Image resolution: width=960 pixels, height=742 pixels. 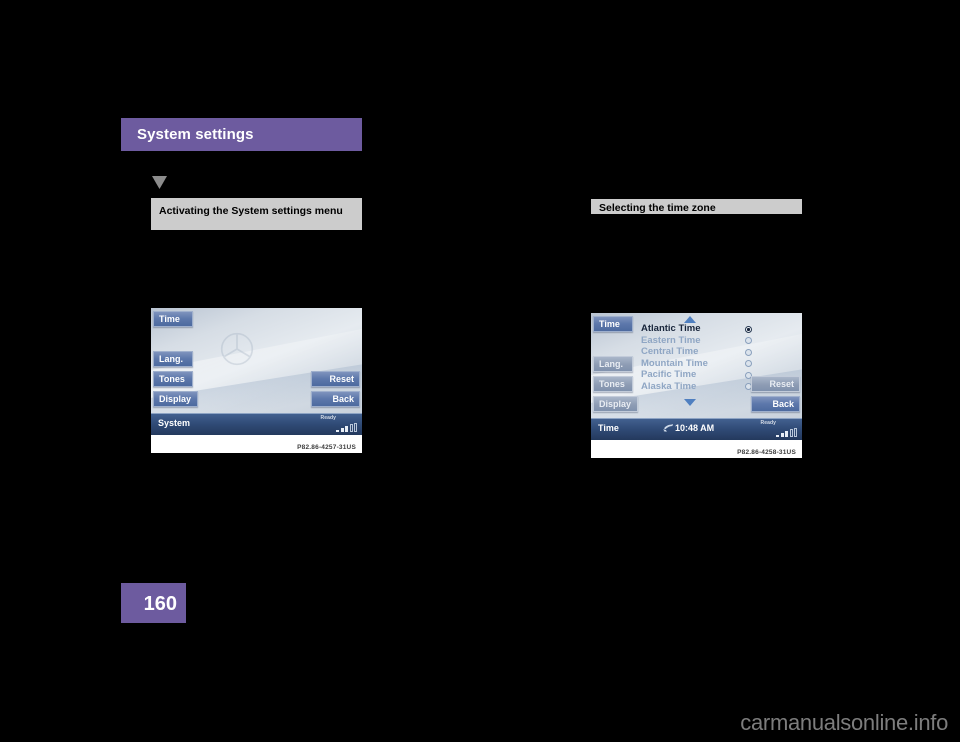 What do you see at coordinates (766, 452) in the screenshot?
I see `figure-caption-right: P82.86-4258-31US` at bounding box center [766, 452].